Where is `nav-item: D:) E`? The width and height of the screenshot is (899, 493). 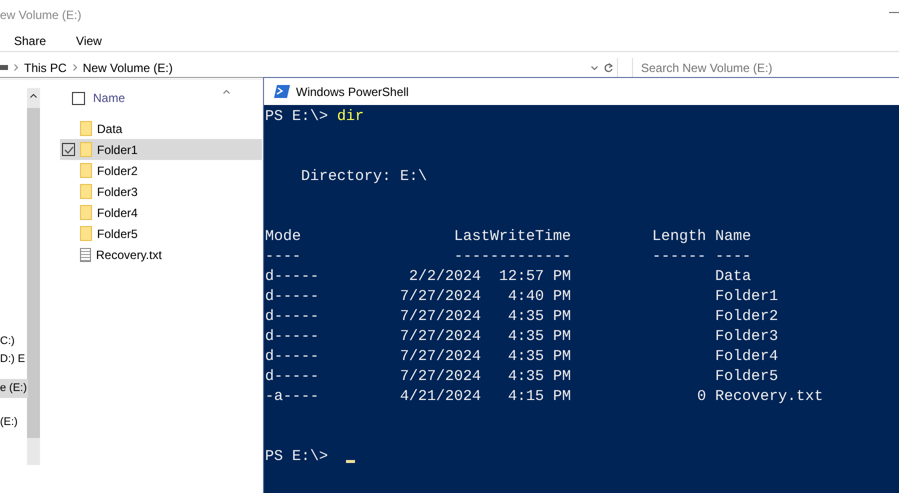
nav-item: D:) E is located at coordinates (13, 359).